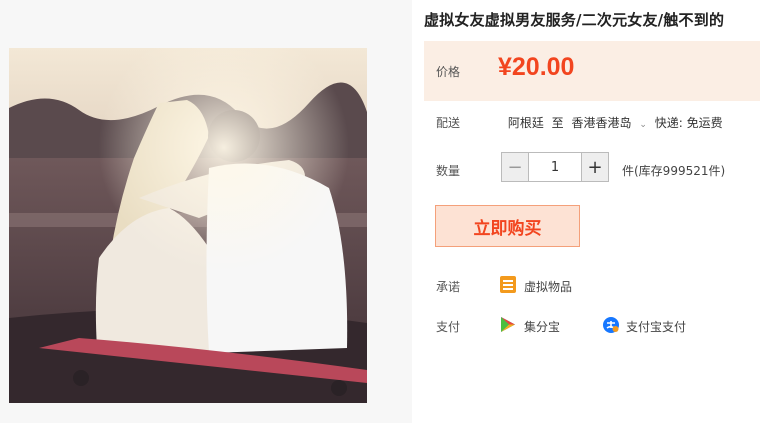 This screenshot has height=423, width=760. I want to click on payment-option-jifenbao: 集分宝, so click(542, 326).